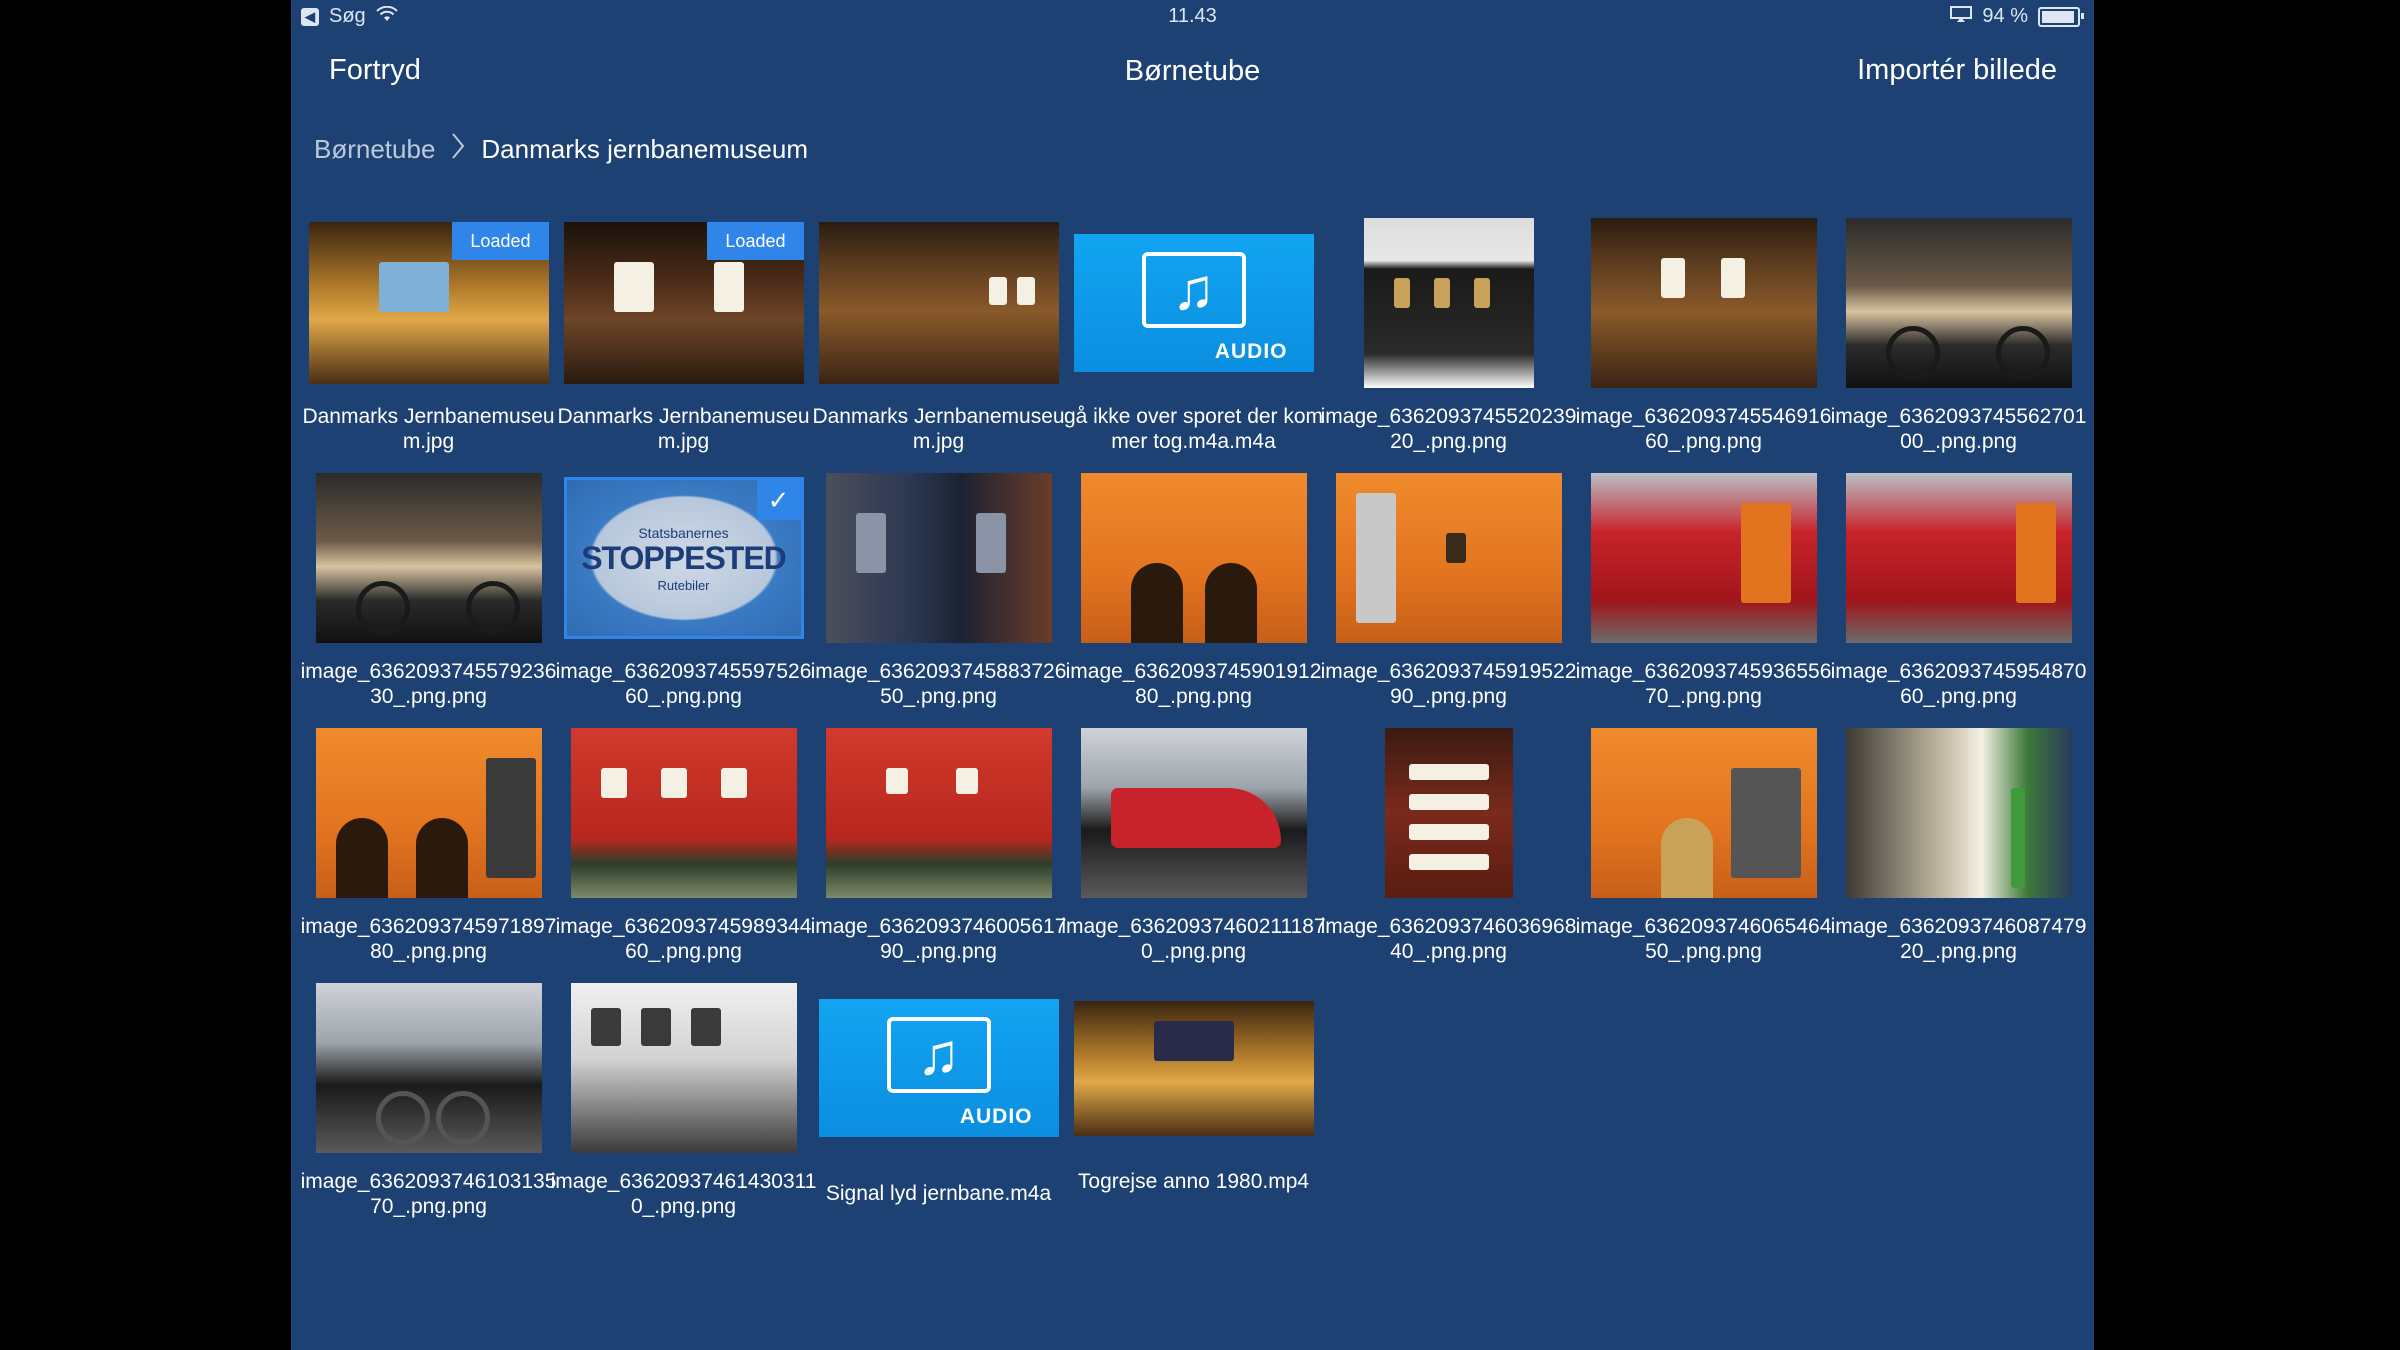  Describe the element at coordinates (1193, 684) in the screenshot. I see `media-caption: image_636209374590191280_.png.png` at that location.